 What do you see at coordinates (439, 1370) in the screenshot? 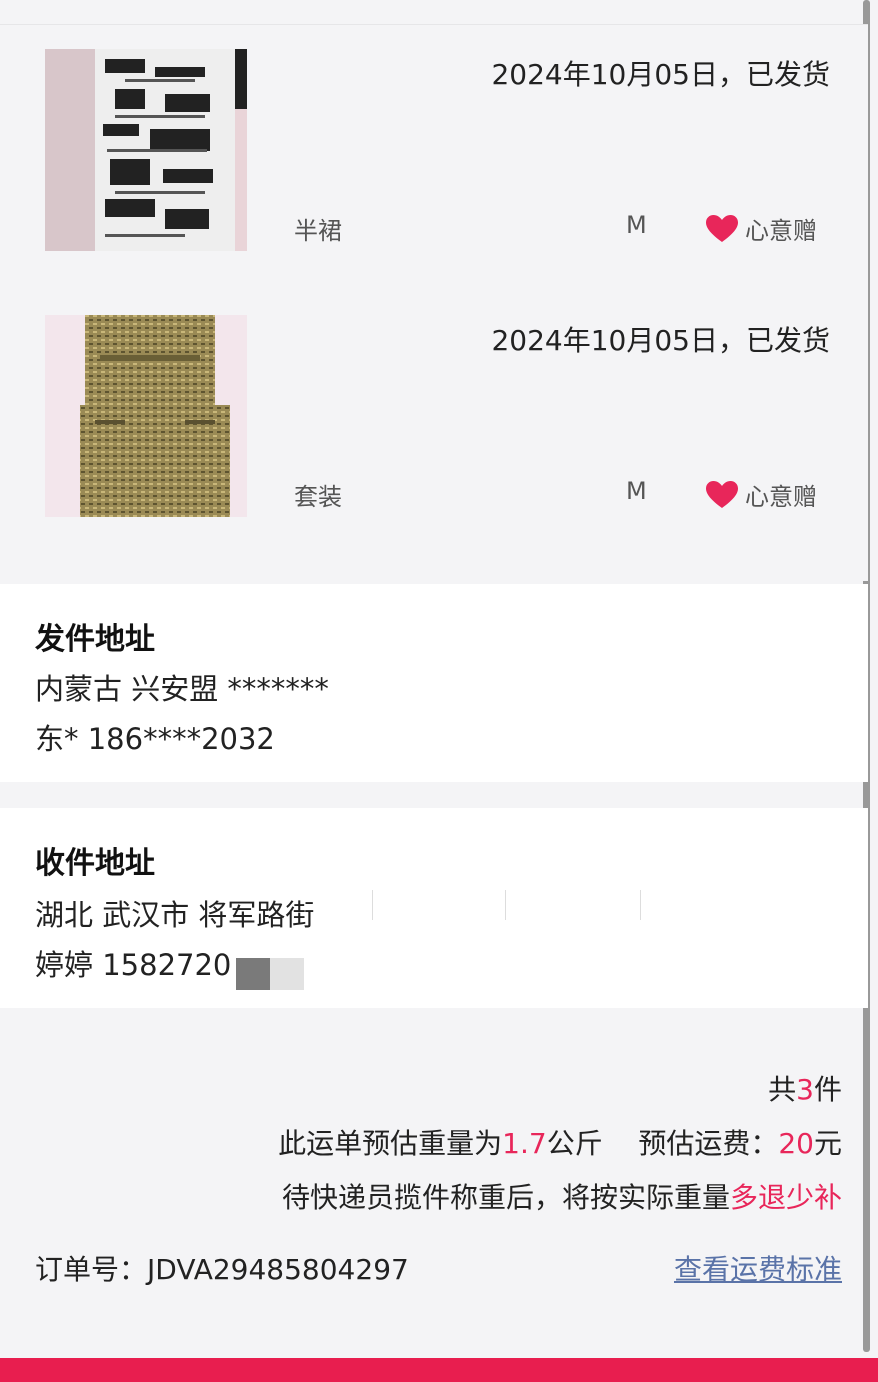
I see `bottom-action-bar` at bounding box center [439, 1370].